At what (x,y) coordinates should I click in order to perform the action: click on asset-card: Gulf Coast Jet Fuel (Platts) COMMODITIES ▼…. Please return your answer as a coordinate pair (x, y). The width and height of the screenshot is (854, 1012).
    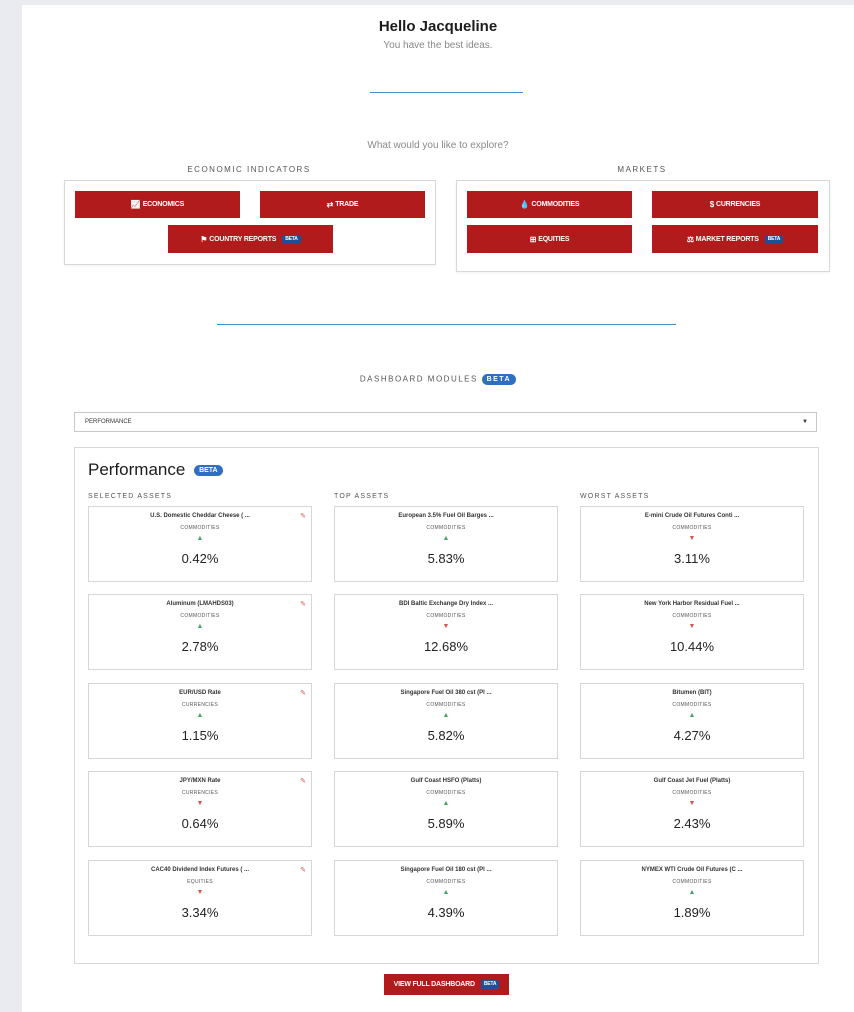
    Looking at the image, I should click on (692, 809).